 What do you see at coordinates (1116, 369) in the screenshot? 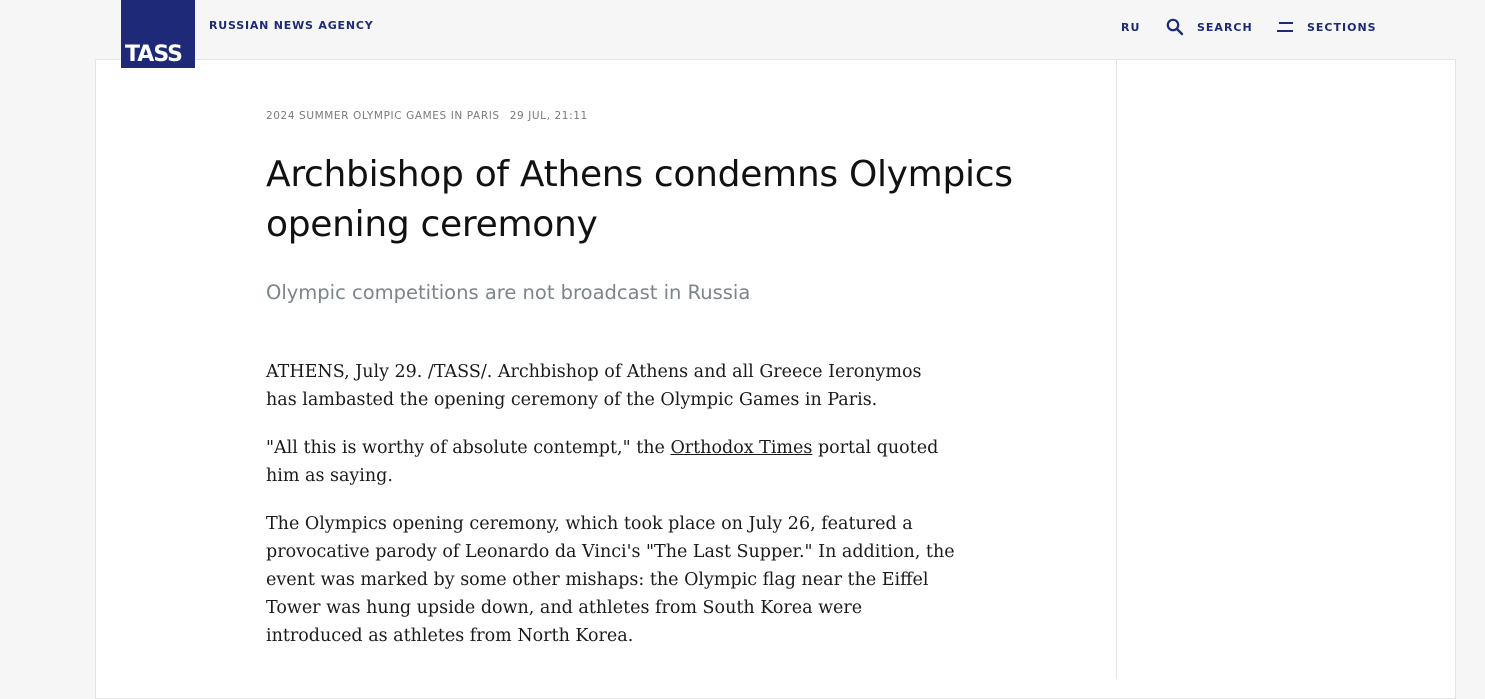
I see `column-divider` at bounding box center [1116, 369].